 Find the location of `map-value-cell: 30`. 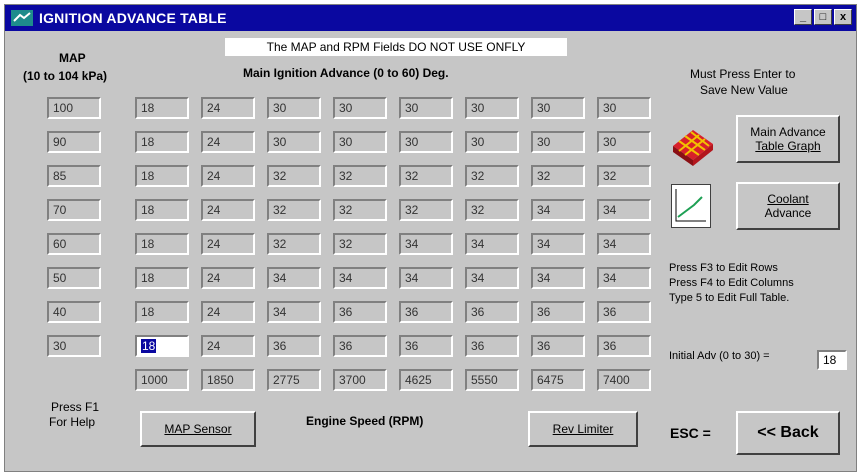

map-value-cell: 30 is located at coordinates (74, 346).